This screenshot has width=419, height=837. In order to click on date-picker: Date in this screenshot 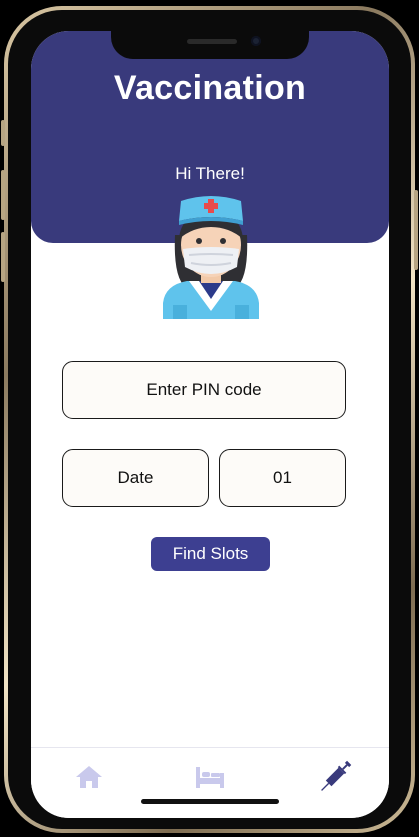, I will do `click(135, 478)`.